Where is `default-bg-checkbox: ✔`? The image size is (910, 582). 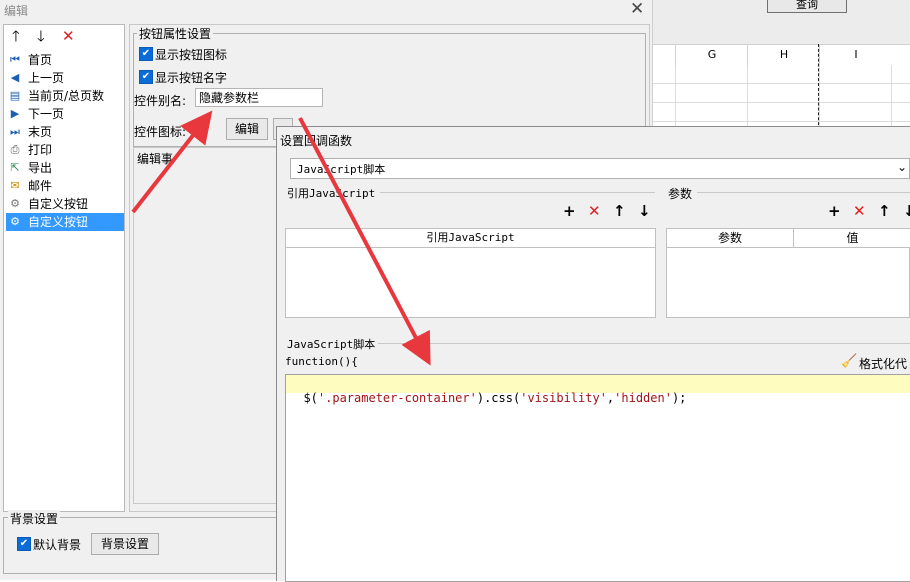 default-bg-checkbox: ✔ is located at coordinates (24, 544).